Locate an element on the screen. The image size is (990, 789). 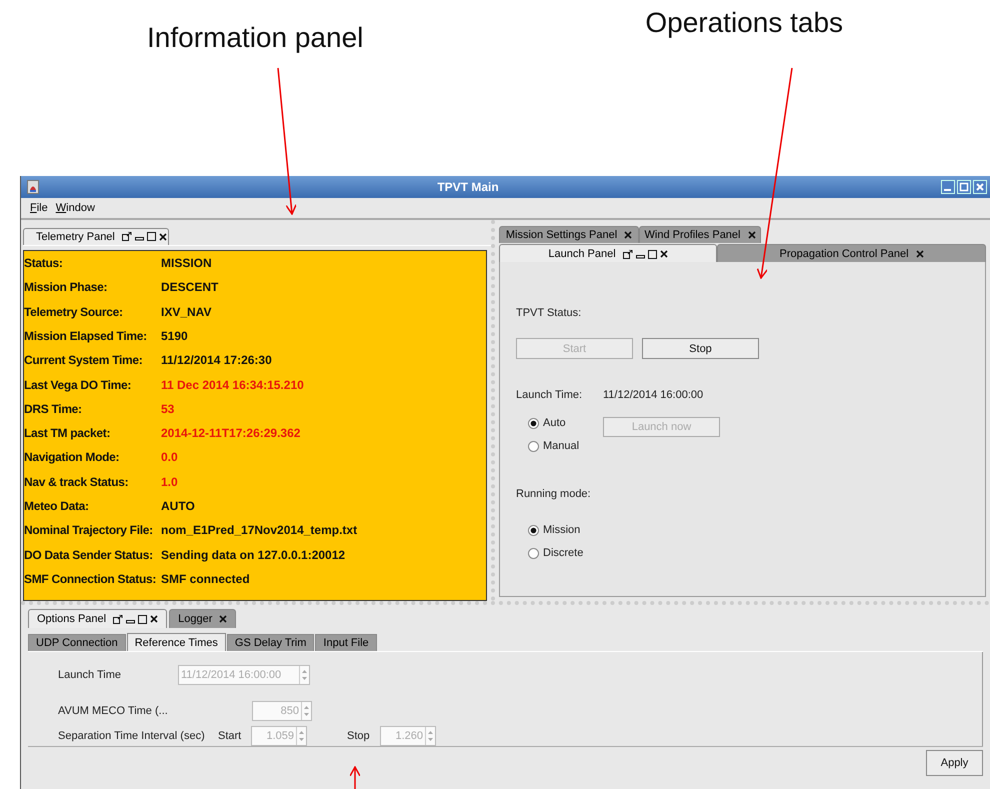
panel-tab: Wind Profiles Panel is located at coordinates (700, 234).